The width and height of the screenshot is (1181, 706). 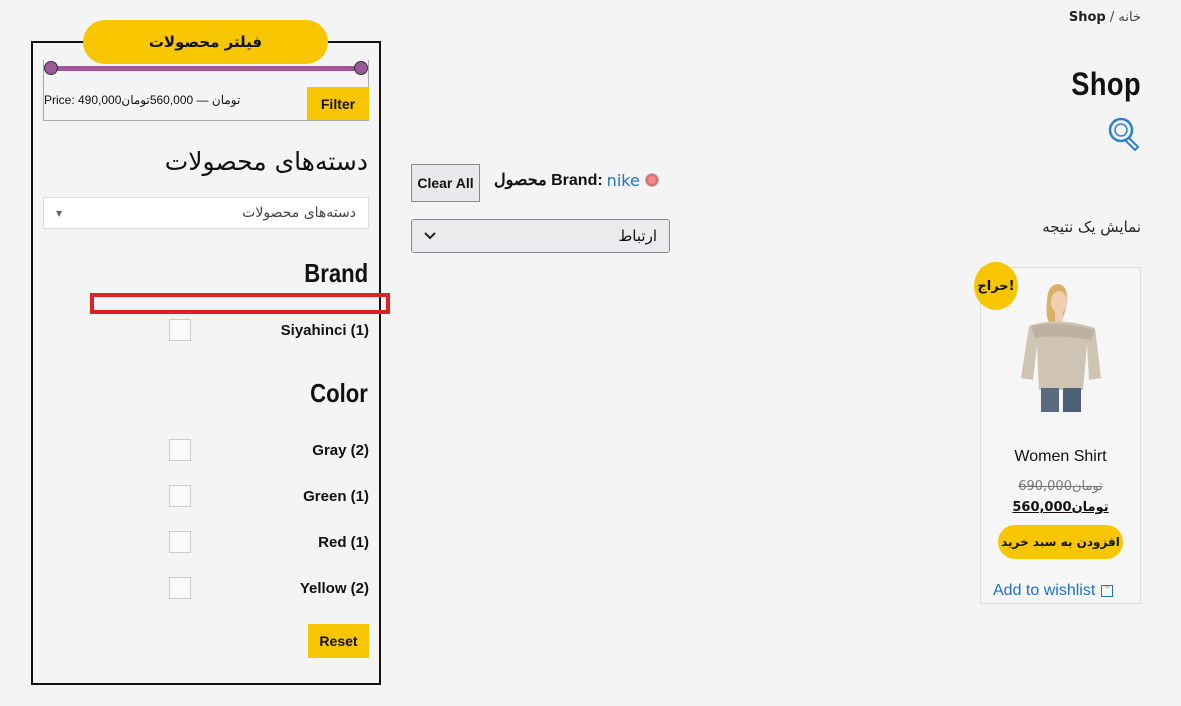 I want to click on product-name: Women Shirt, so click(x=1060, y=457).